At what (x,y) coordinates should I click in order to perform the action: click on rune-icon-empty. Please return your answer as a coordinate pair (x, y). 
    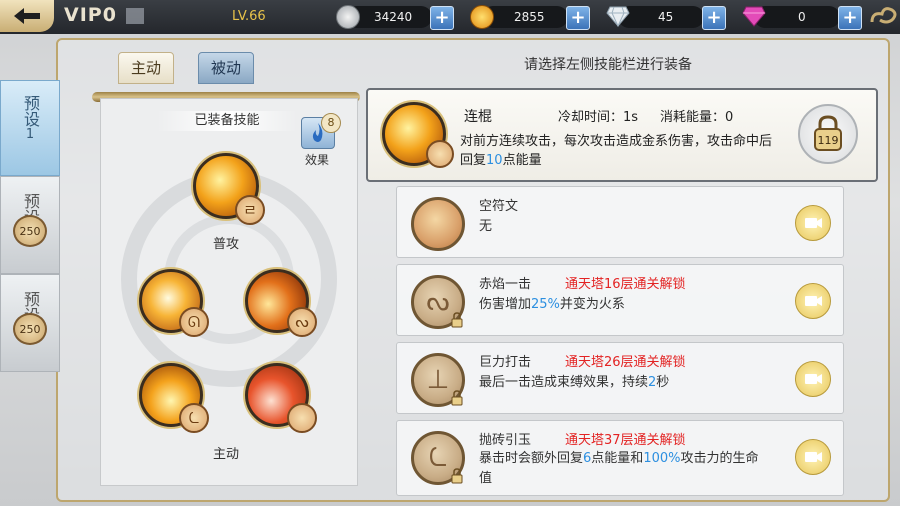
    Looking at the image, I should click on (438, 224).